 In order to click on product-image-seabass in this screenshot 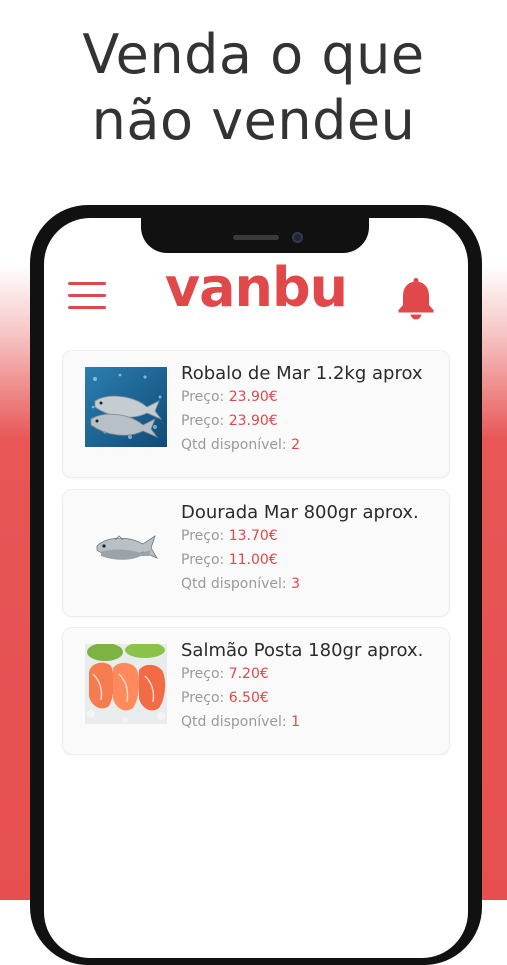, I will do `click(126, 407)`.